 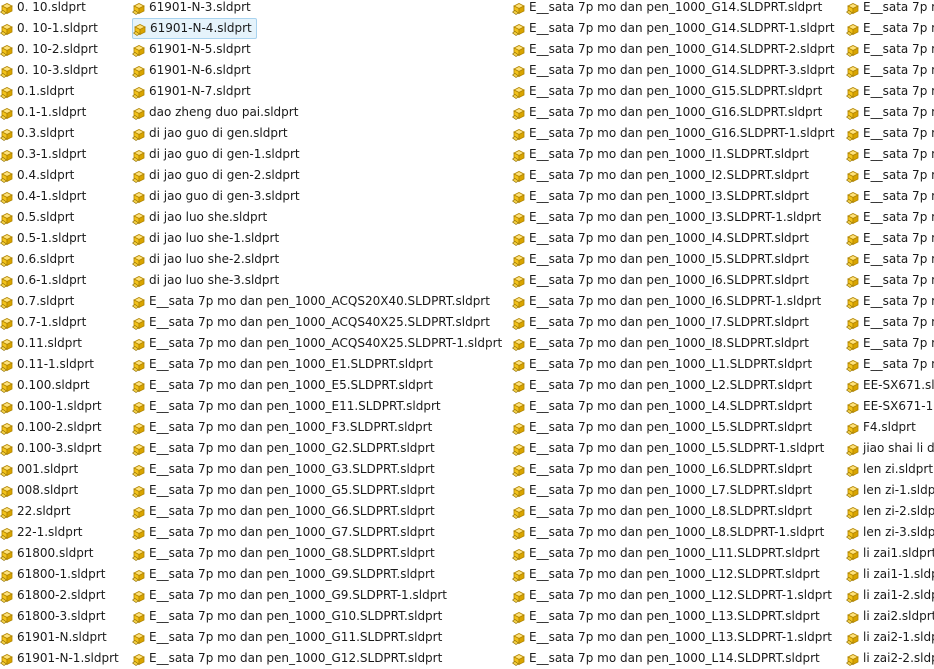 I want to click on file-item: 61901-N-6.sldprt, so click(x=193, y=70).